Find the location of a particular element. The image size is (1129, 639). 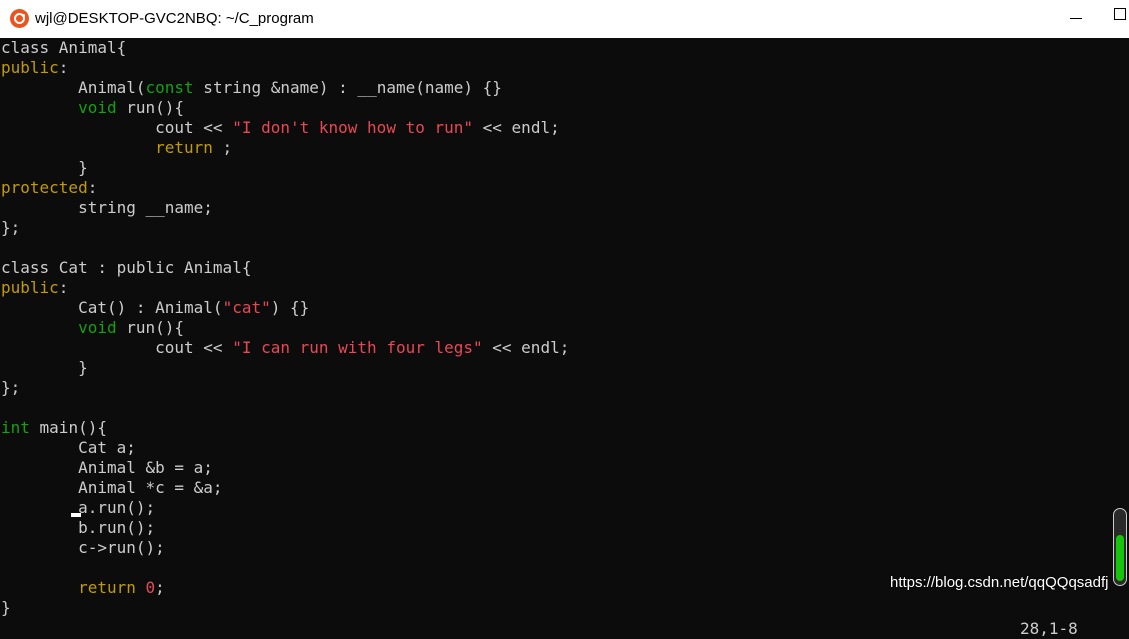

code-line: protected: is located at coordinates (285, 188).